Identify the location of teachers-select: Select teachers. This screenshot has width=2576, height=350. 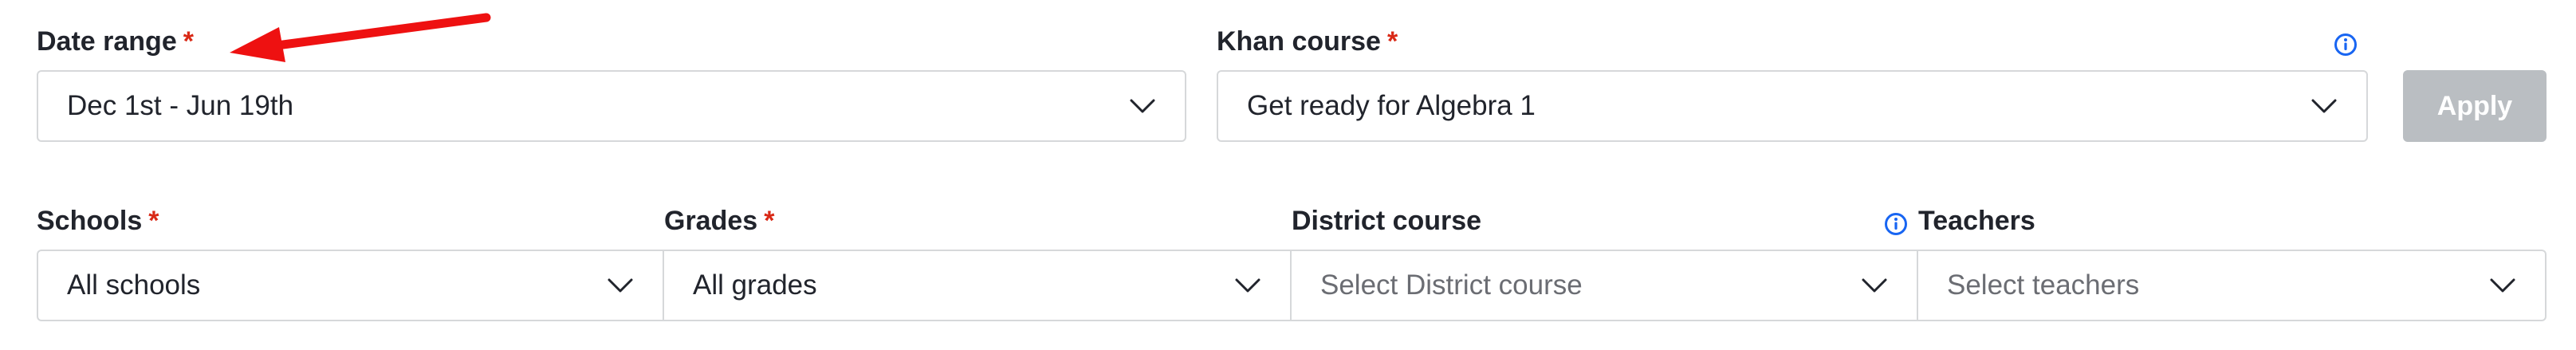
(2233, 285).